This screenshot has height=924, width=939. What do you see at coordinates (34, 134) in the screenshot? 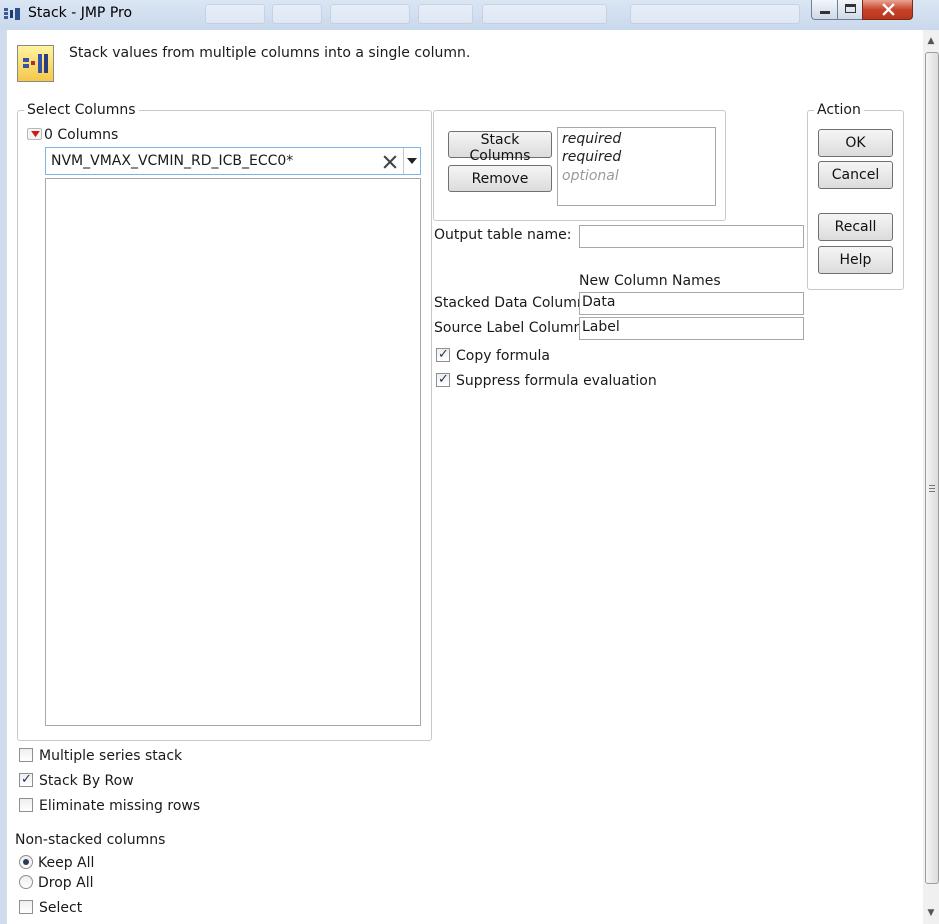
I see `columns-menu-triangle-icon` at bounding box center [34, 134].